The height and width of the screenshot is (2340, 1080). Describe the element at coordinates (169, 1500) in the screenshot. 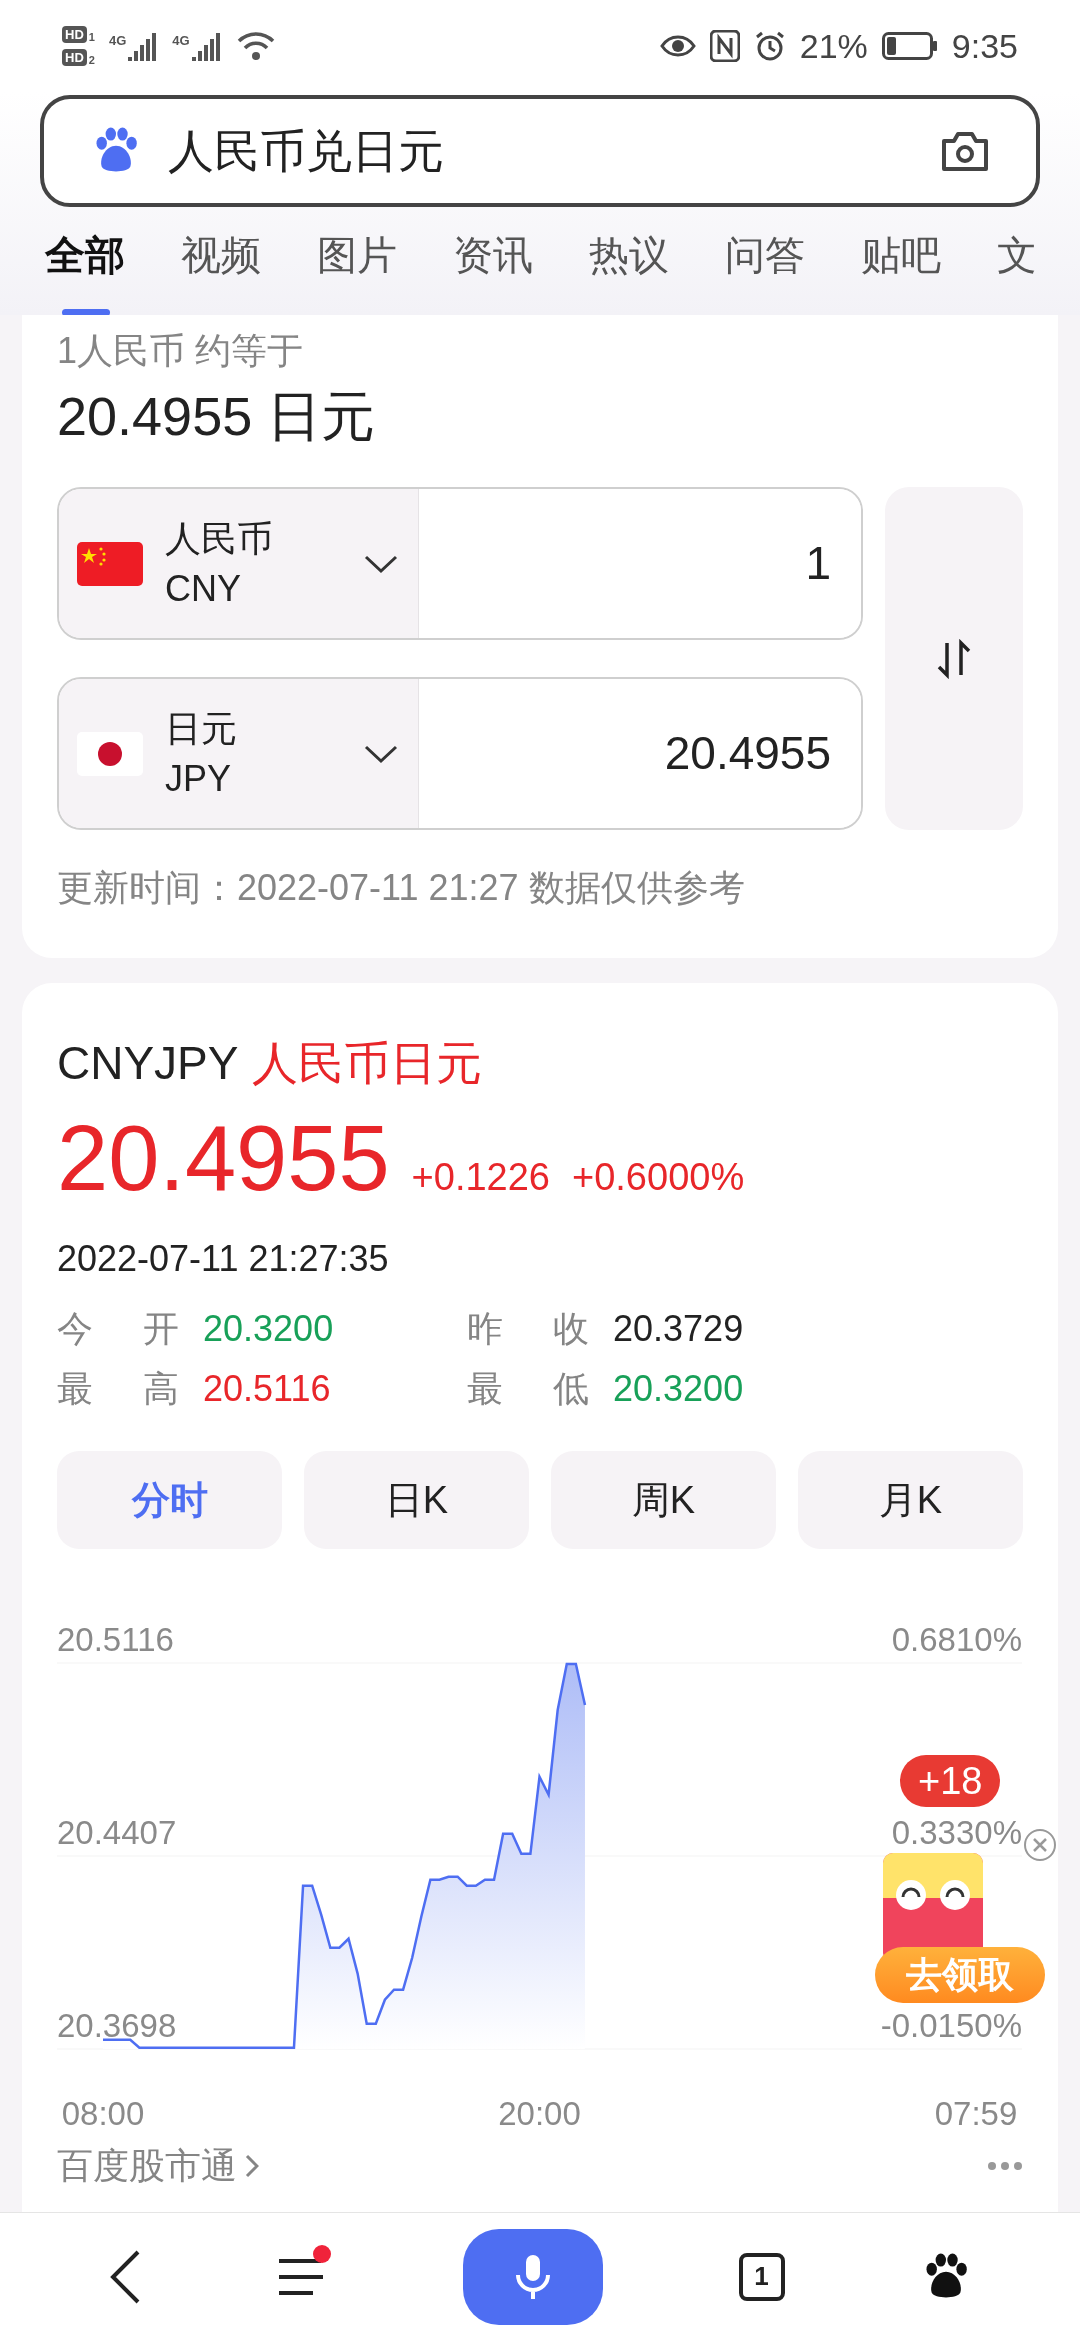

I see `period-tab: 分时` at that location.